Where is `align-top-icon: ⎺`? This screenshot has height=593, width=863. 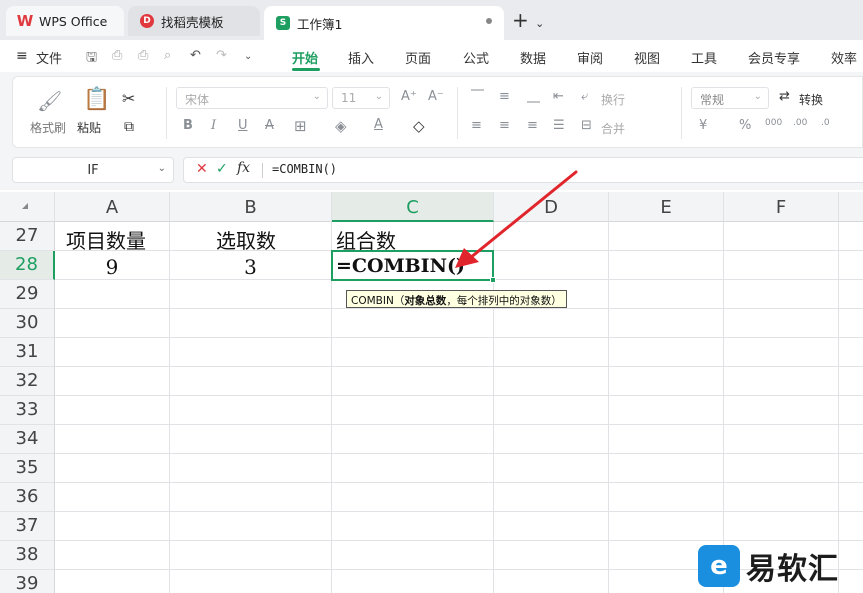
align-top-icon: ⎺ is located at coordinates (477, 96).